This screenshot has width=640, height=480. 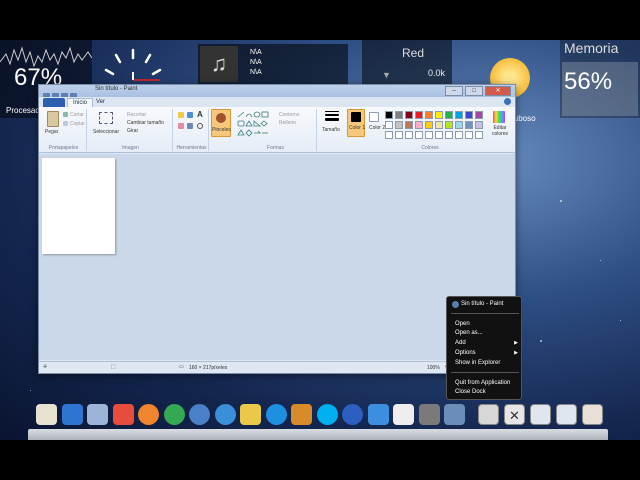 I want to click on drive-icon, so click(x=566, y=414).